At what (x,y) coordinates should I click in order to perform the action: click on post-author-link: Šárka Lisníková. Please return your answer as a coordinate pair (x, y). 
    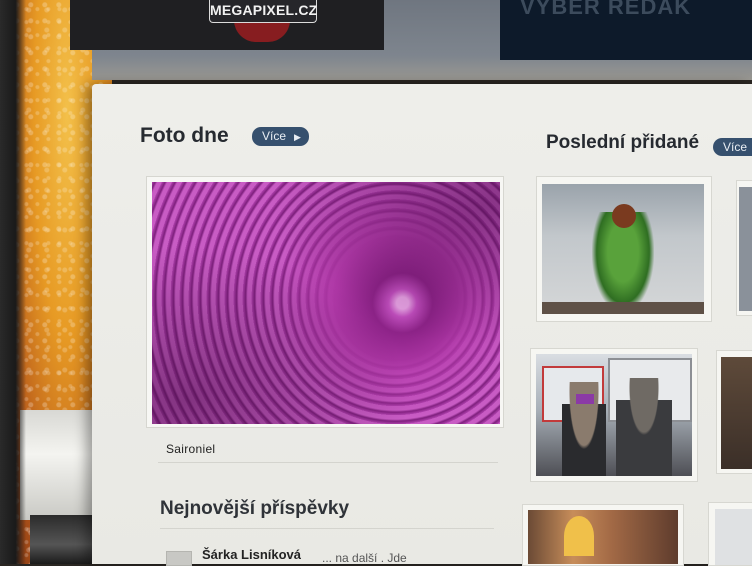
    Looking at the image, I should click on (251, 554).